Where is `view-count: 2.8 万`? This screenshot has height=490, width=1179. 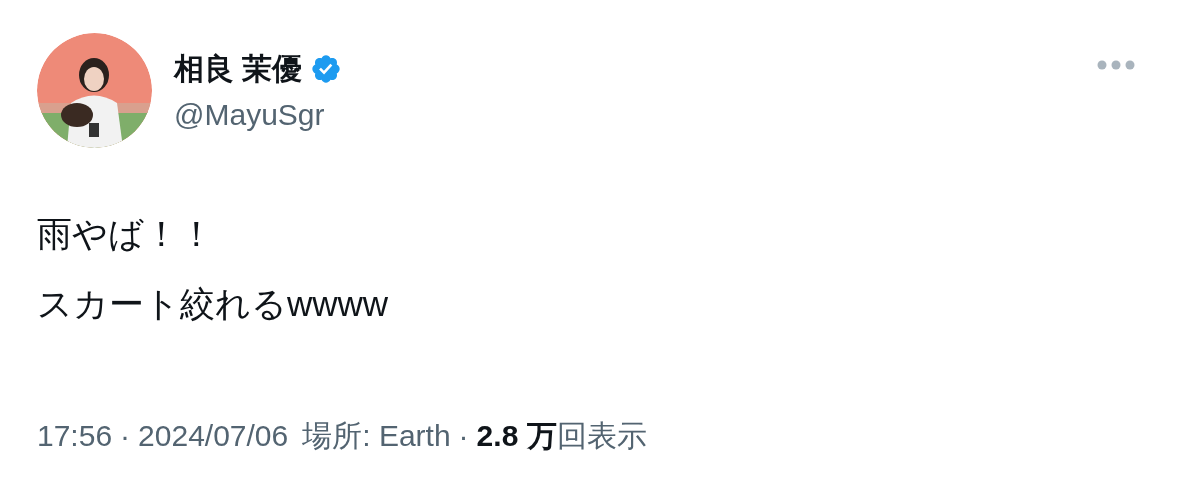 view-count: 2.8 万 is located at coordinates (516, 436).